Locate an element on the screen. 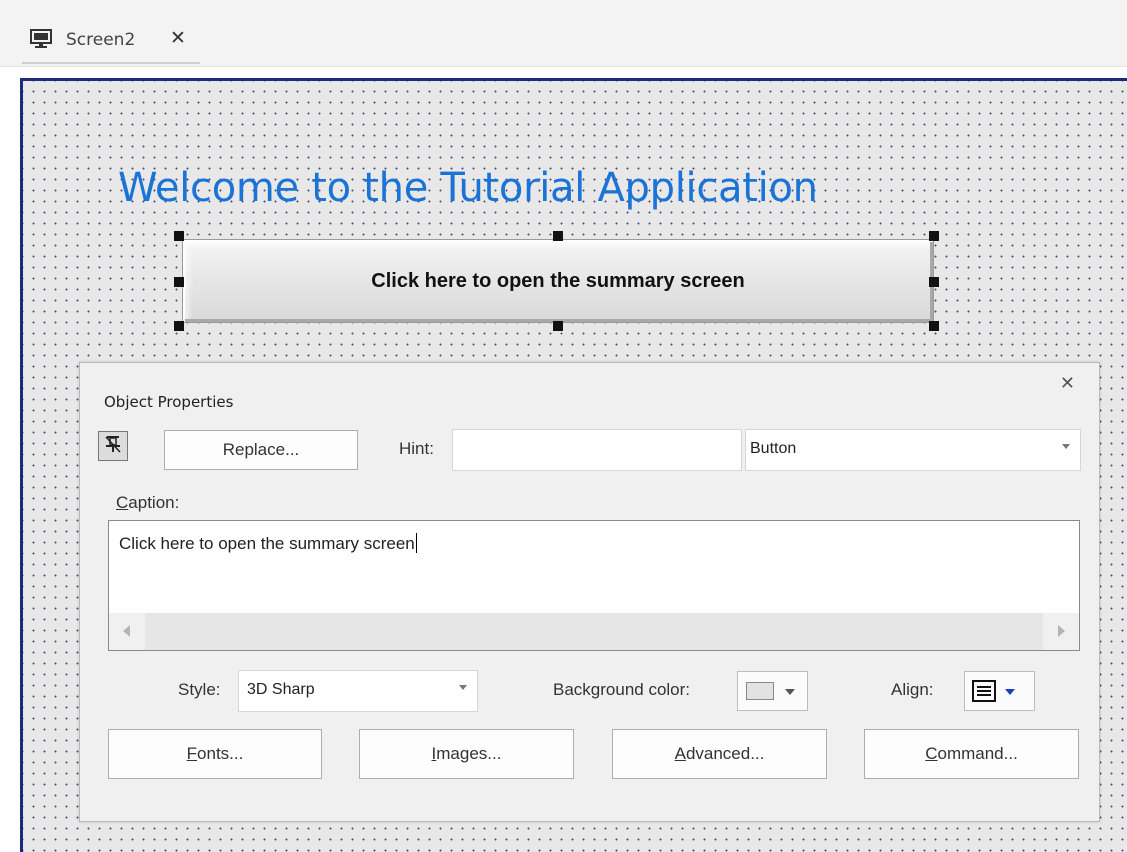  summary-screen-button: Click here to open the summary screen is located at coordinates (558, 281).